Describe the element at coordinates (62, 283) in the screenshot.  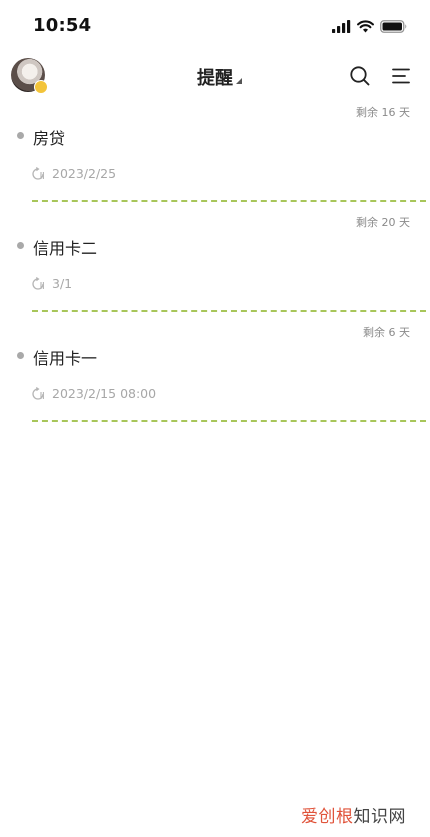
I see `reminder-date: 3/1` at that location.